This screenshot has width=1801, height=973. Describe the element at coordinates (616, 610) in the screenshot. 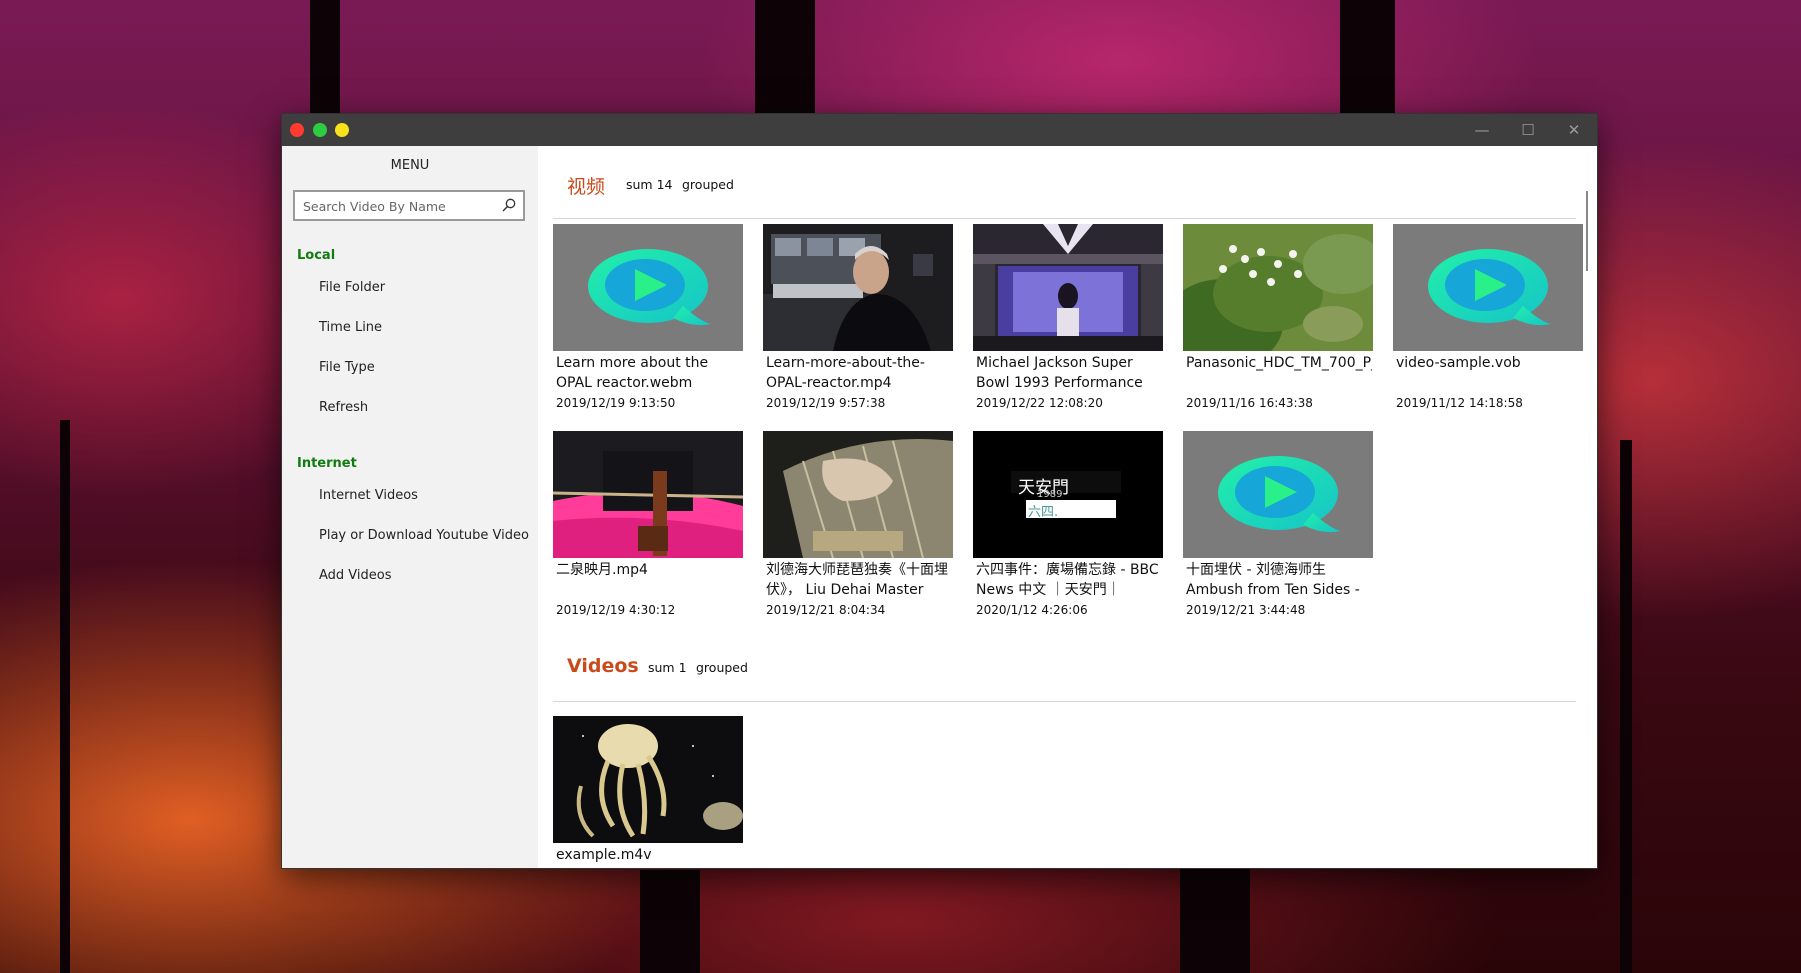

I see `video-date: 2019/12/19 4:30:12` at that location.